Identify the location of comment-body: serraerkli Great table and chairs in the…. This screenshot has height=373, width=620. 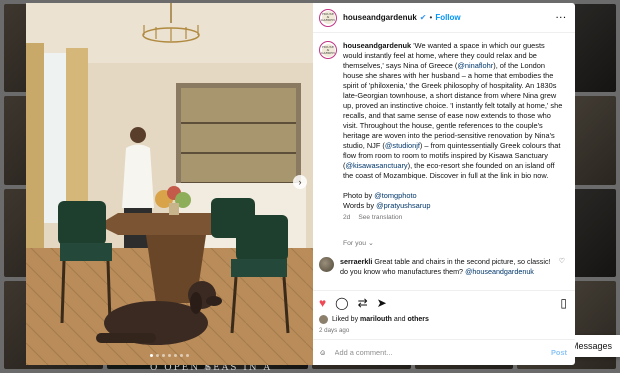
(446, 266).